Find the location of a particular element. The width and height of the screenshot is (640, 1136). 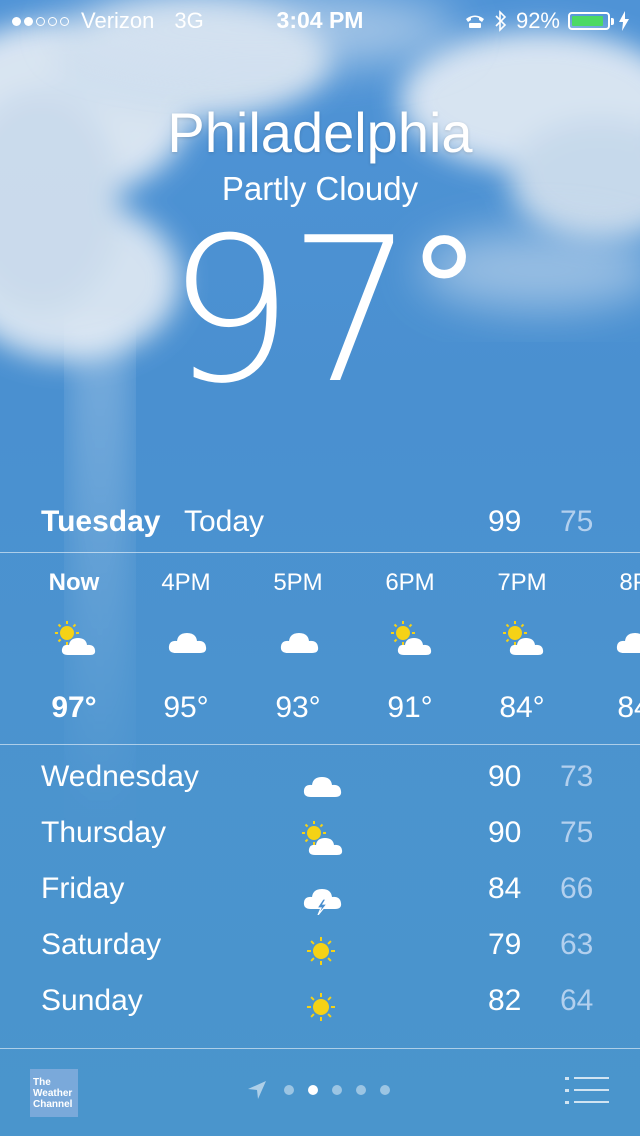

city-list-icon is located at coordinates (587, 1091).